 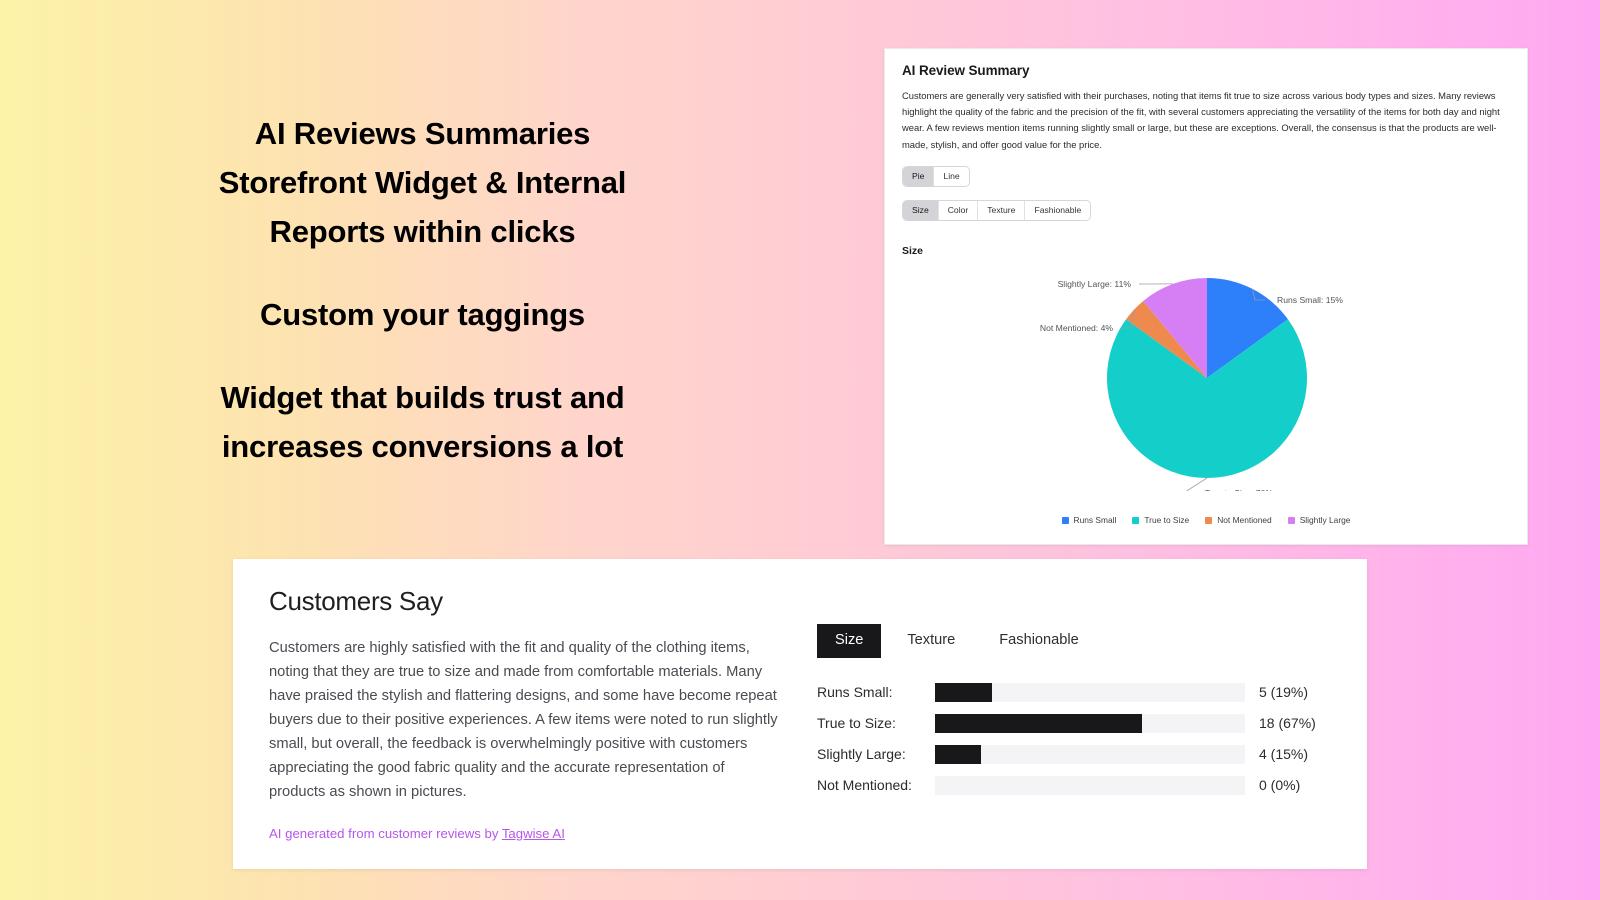 What do you see at coordinates (1310, 300) in the screenshot?
I see `pie-slice-label: Runs Small: 15%` at bounding box center [1310, 300].